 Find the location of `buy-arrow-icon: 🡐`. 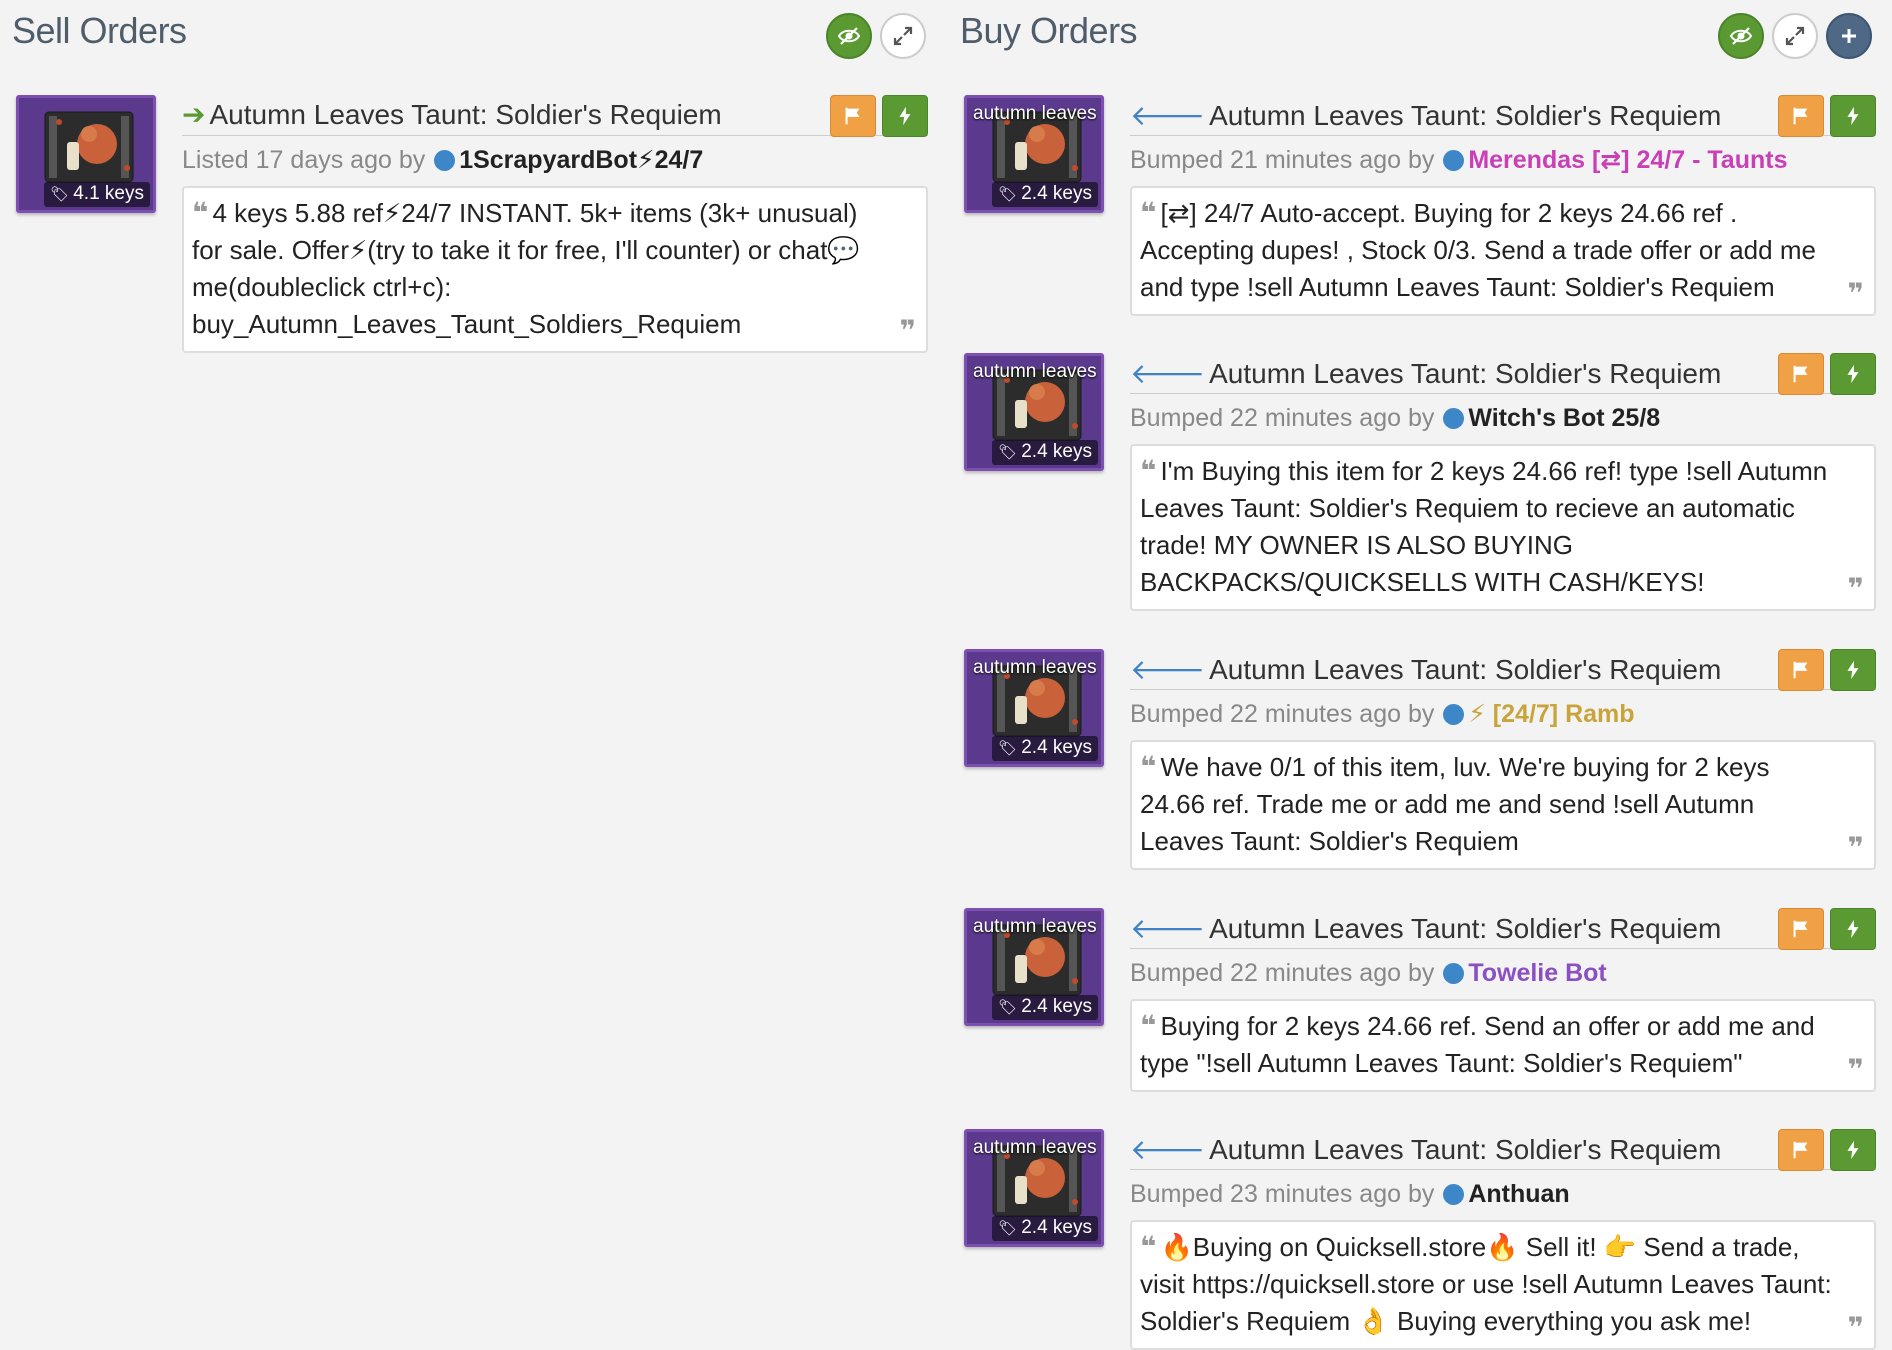

buy-arrow-icon: 🡐 is located at coordinates (1168, 1149).